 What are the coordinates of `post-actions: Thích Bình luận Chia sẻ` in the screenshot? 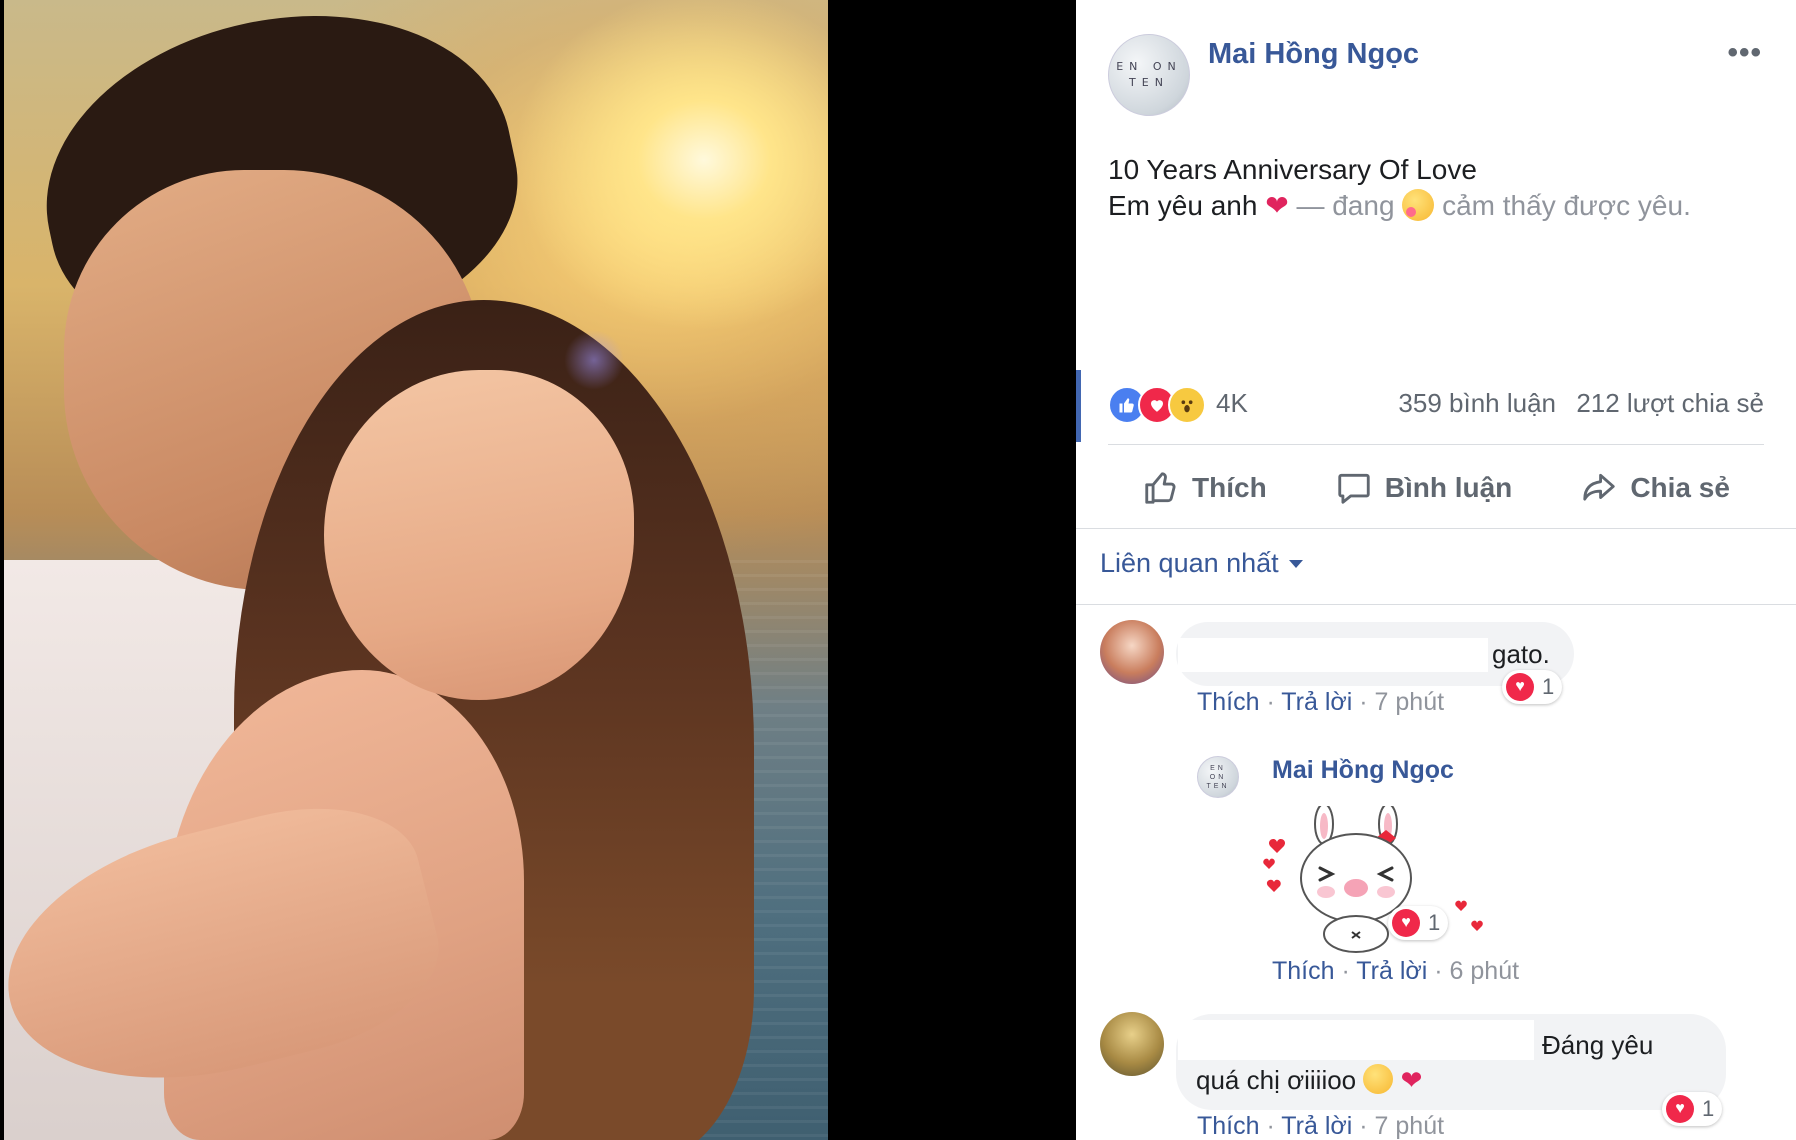 It's located at (1436, 488).